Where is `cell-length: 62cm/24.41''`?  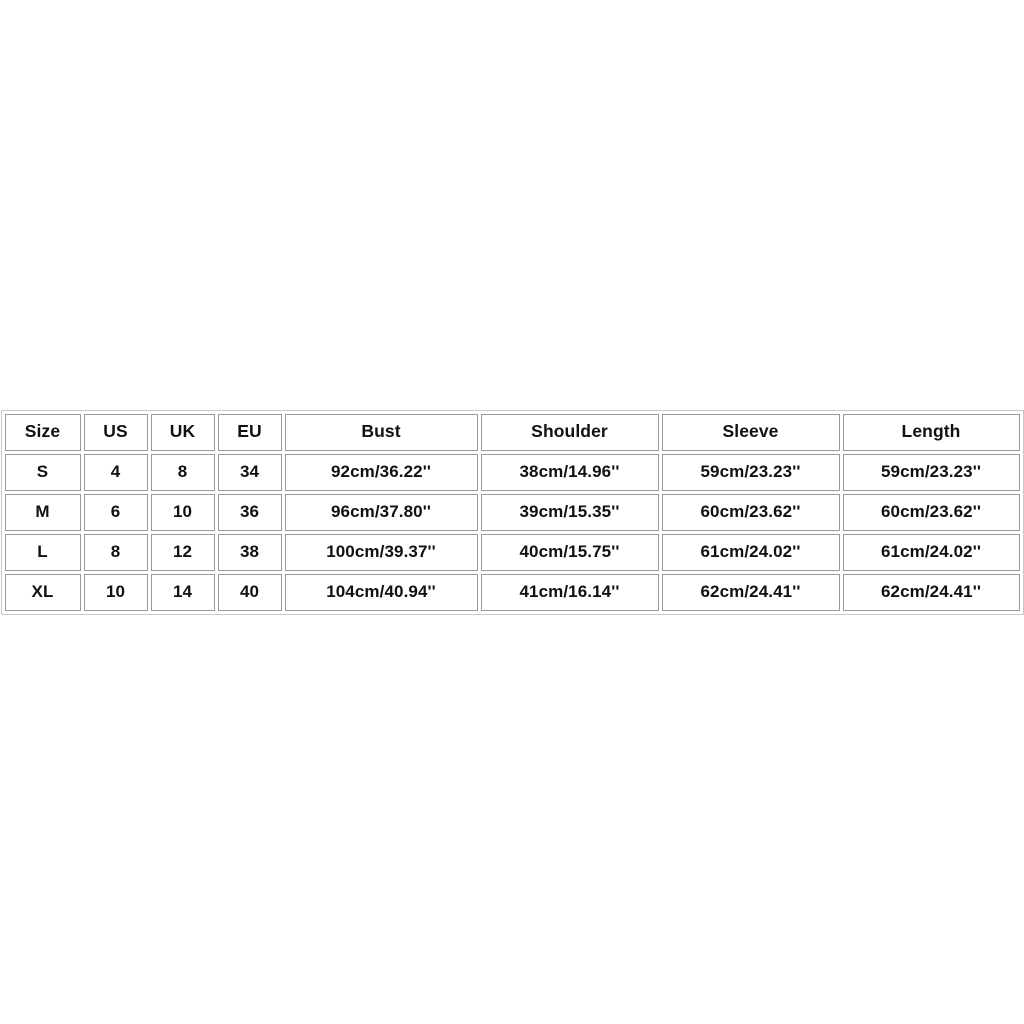
cell-length: 62cm/24.41'' is located at coordinates (931, 592).